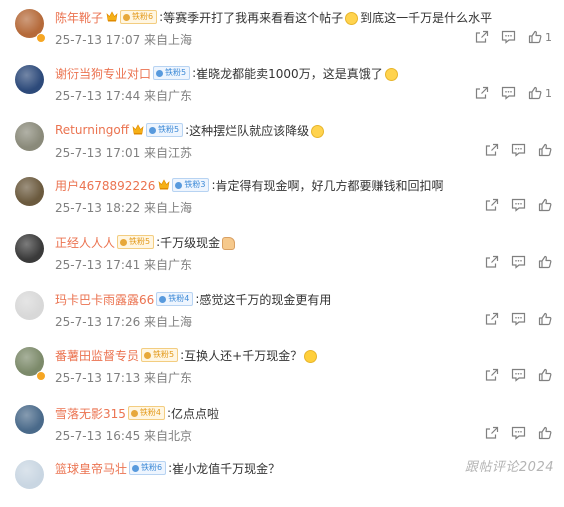 The width and height of the screenshot is (564, 507). I want to click on comment-meta: 25-7-13 17:44 来自广东, so click(124, 96).